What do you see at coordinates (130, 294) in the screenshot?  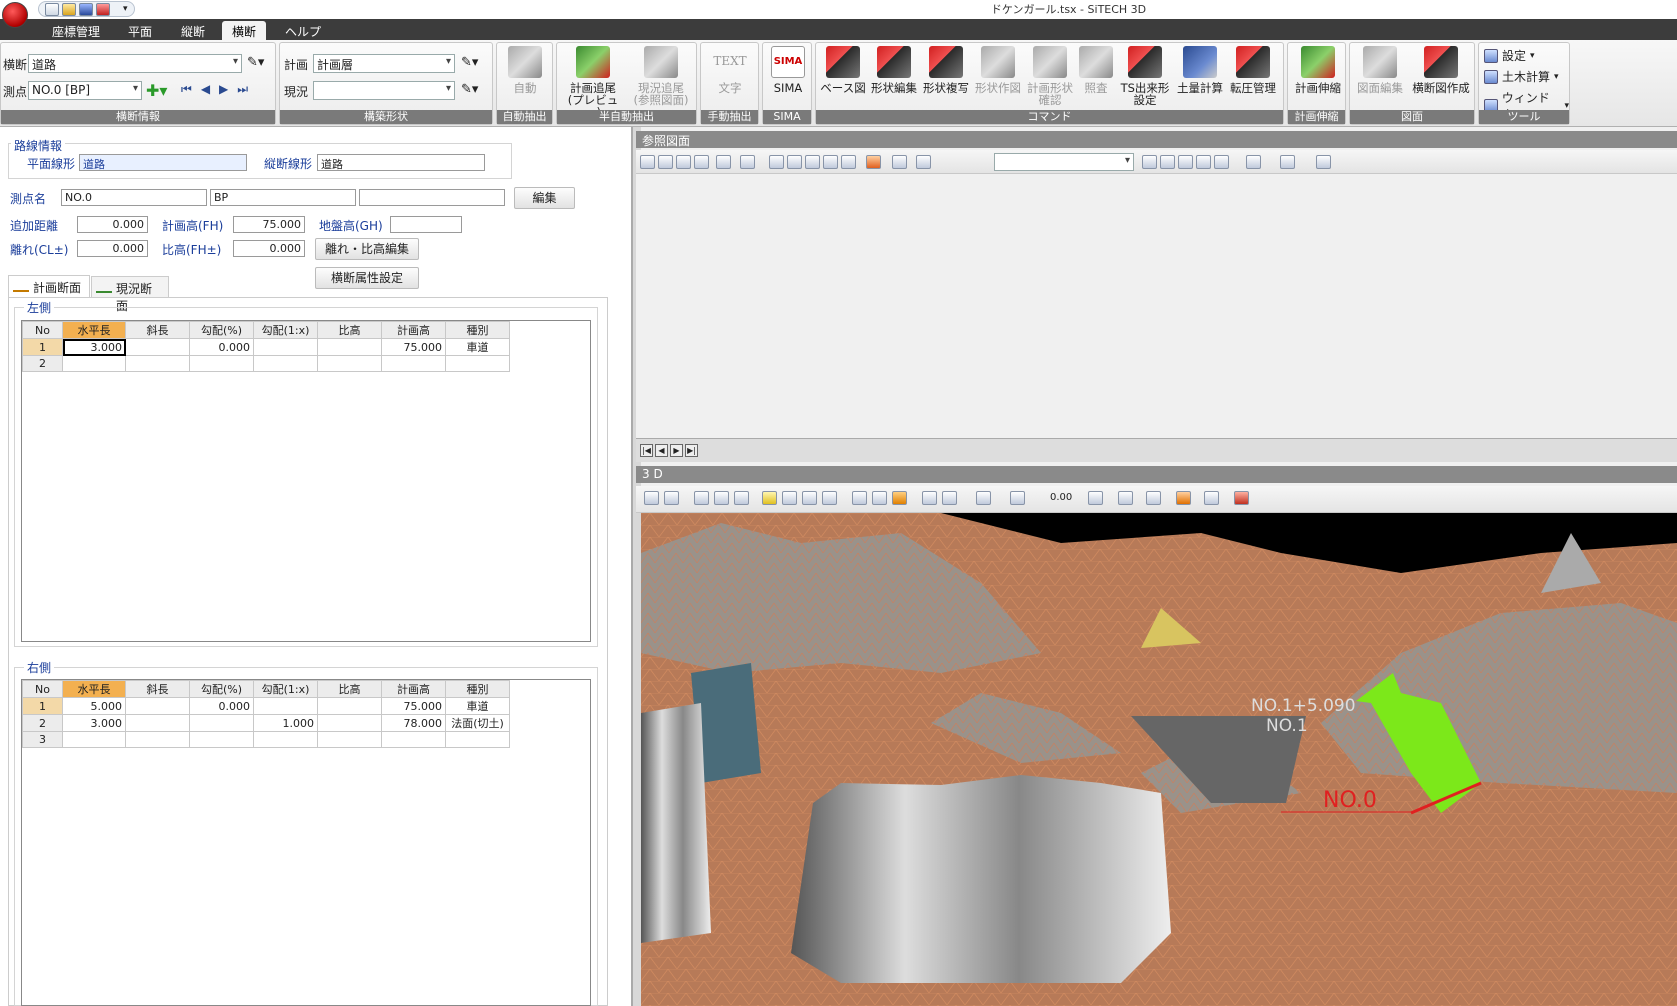 I see `tab-current-section: 現況断面` at bounding box center [130, 294].